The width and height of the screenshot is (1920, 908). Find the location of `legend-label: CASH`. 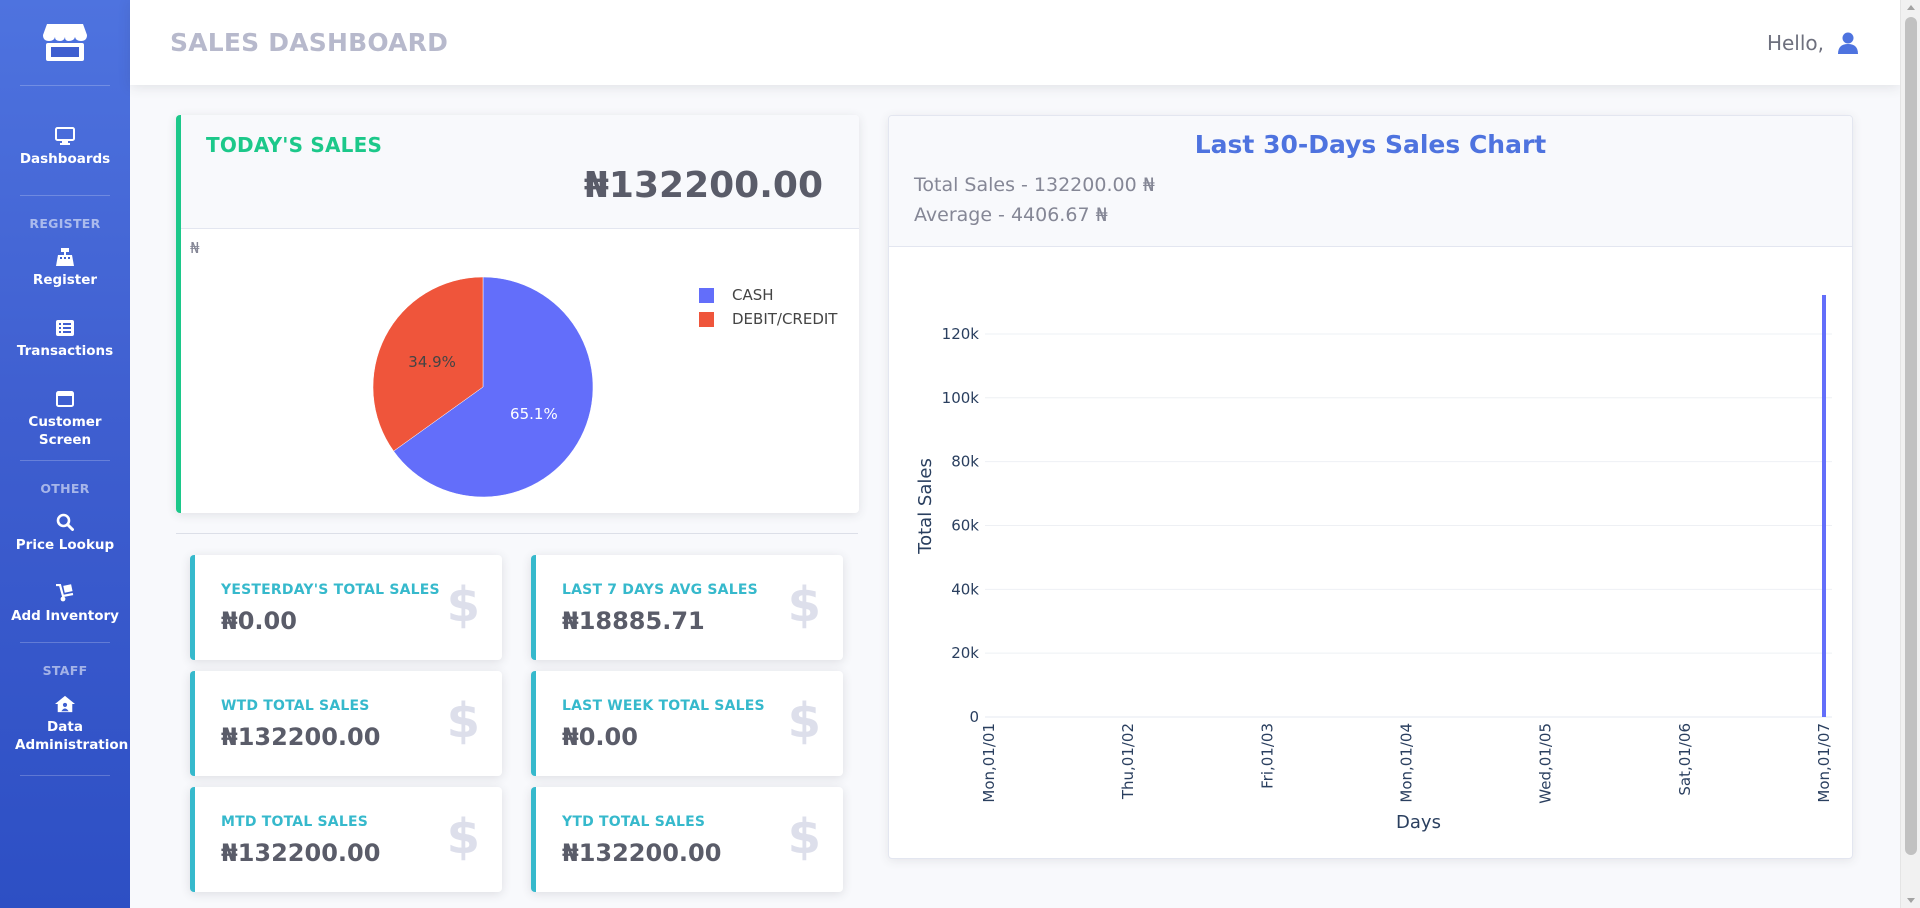

legend-label: CASH is located at coordinates (753, 295).